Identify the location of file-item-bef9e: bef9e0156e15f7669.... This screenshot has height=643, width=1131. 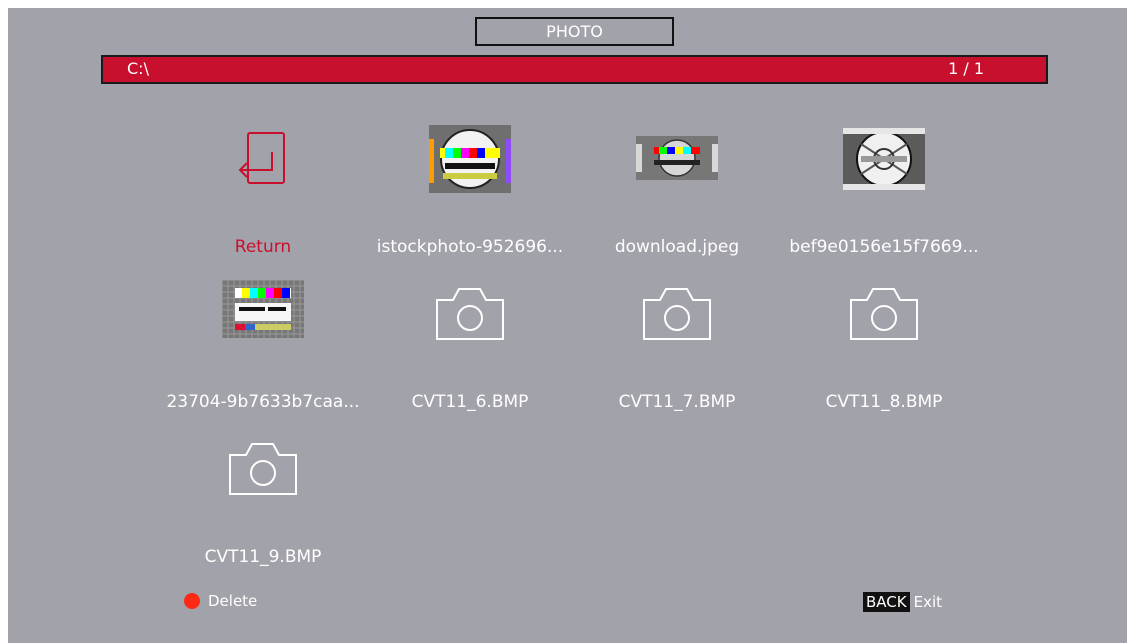
(884, 195).